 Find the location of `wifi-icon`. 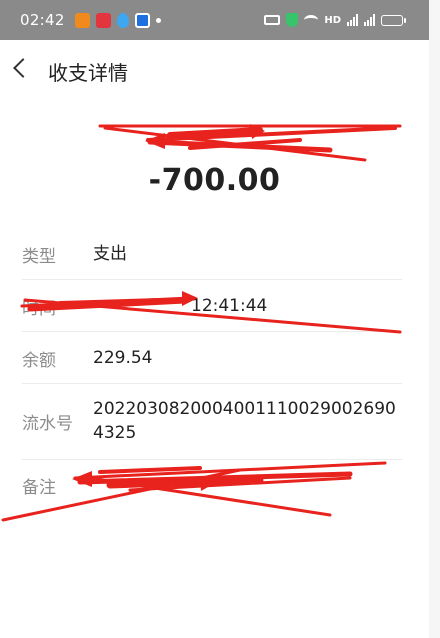

wifi-icon is located at coordinates (311, 20).